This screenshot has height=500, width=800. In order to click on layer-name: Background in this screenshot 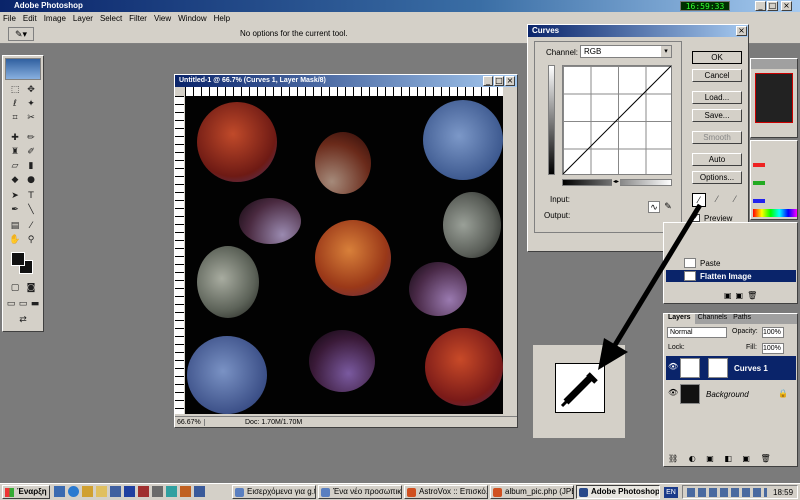, I will do `click(727, 394)`.